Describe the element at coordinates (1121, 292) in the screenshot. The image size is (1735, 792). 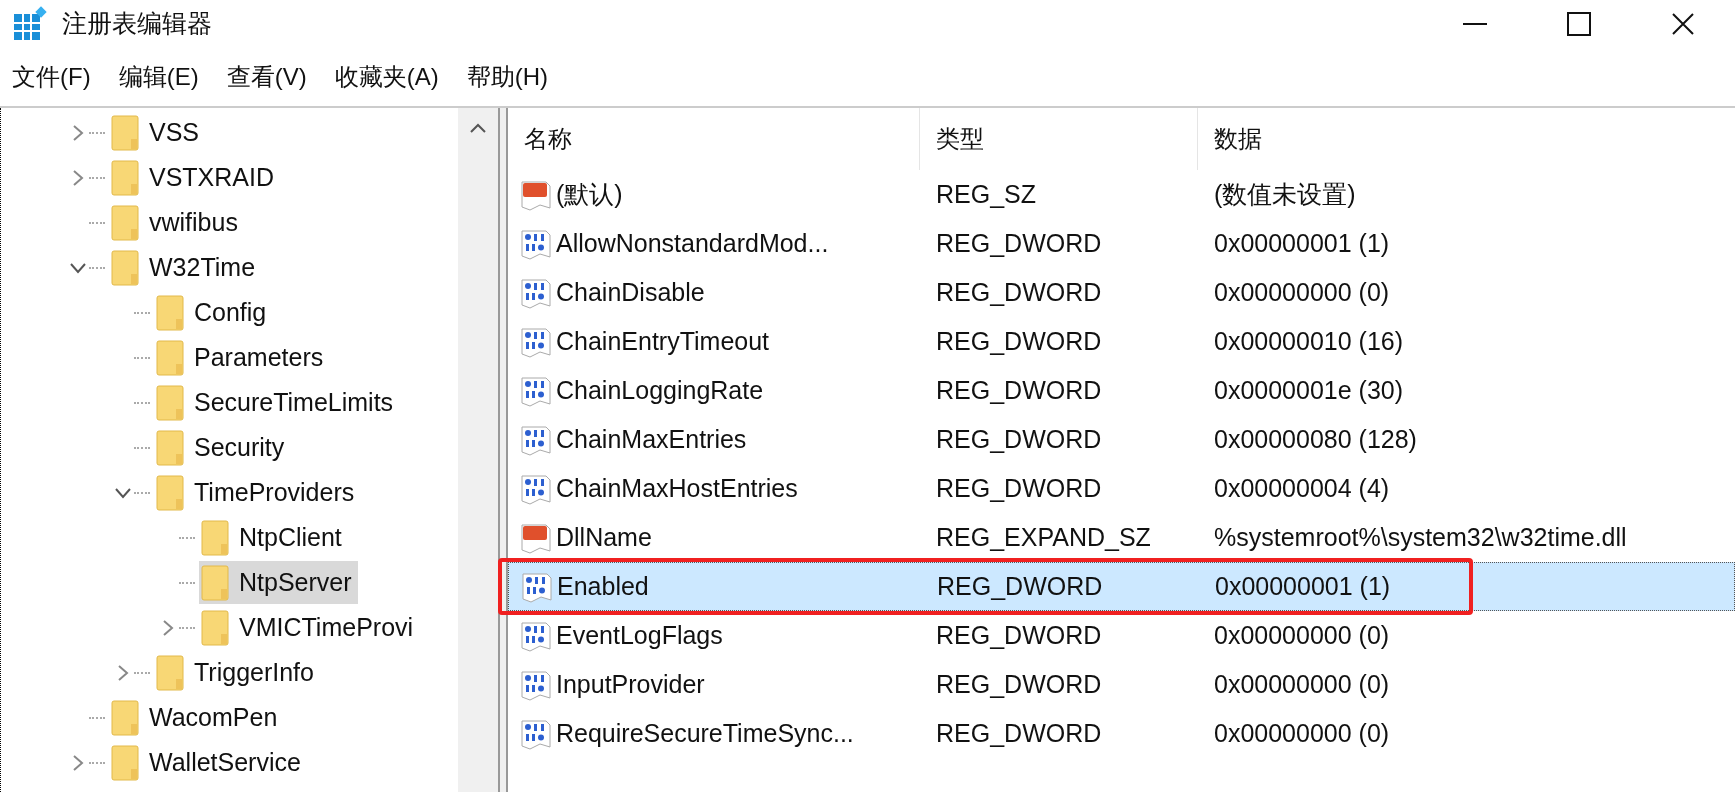
I see `value-row: ChainDisable REG_DWORD 0x00000000 (0)` at that location.